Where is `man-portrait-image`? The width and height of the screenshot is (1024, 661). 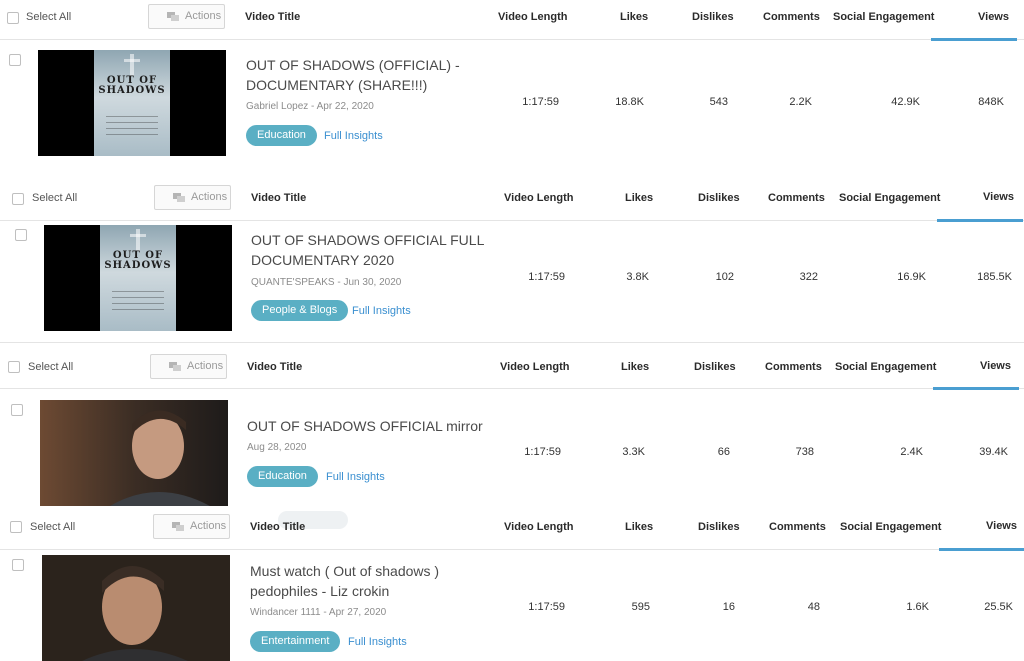
man-portrait-image is located at coordinates (134, 453).